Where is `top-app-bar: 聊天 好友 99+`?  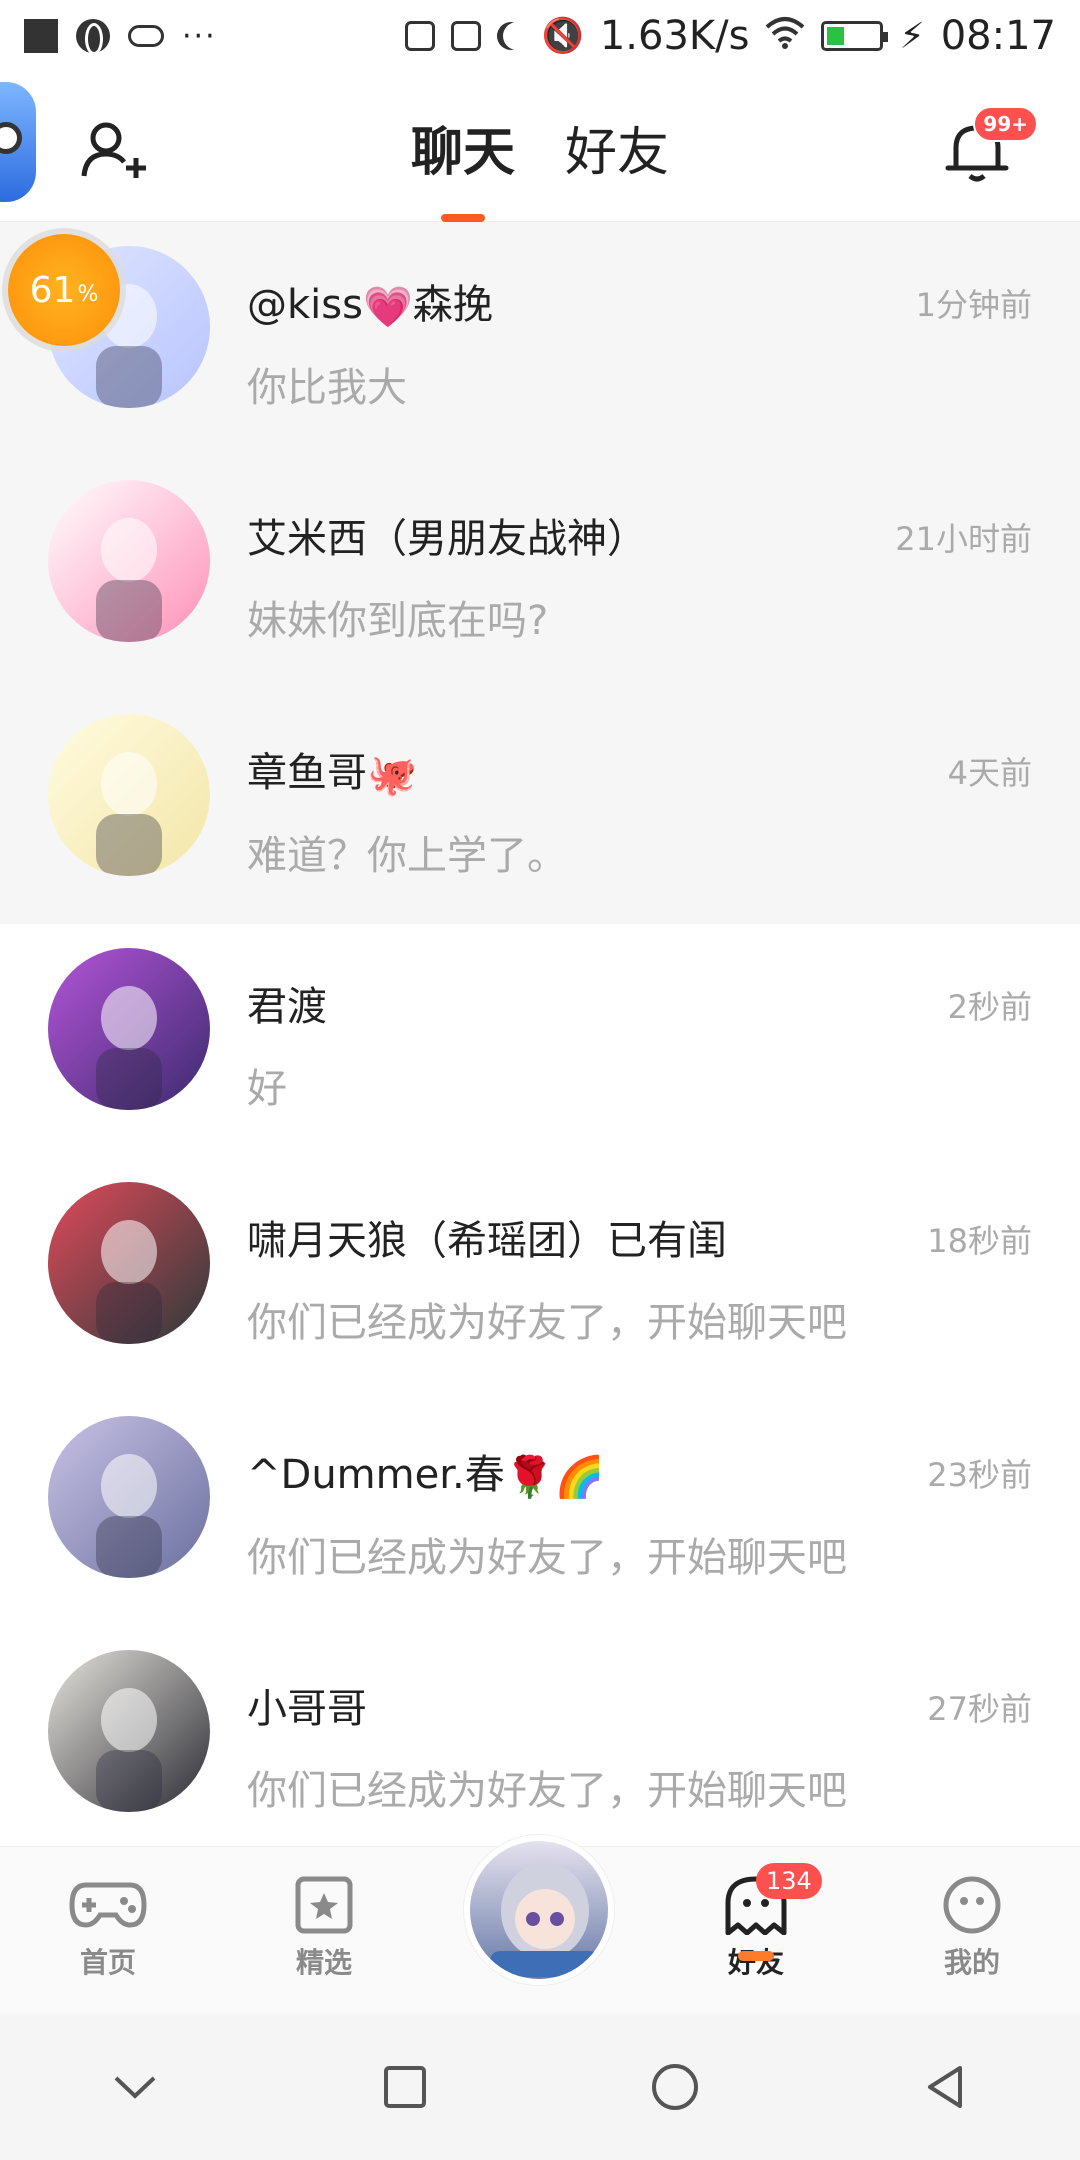
top-app-bar: 聊天 好友 99+ is located at coordinates (540, 147).